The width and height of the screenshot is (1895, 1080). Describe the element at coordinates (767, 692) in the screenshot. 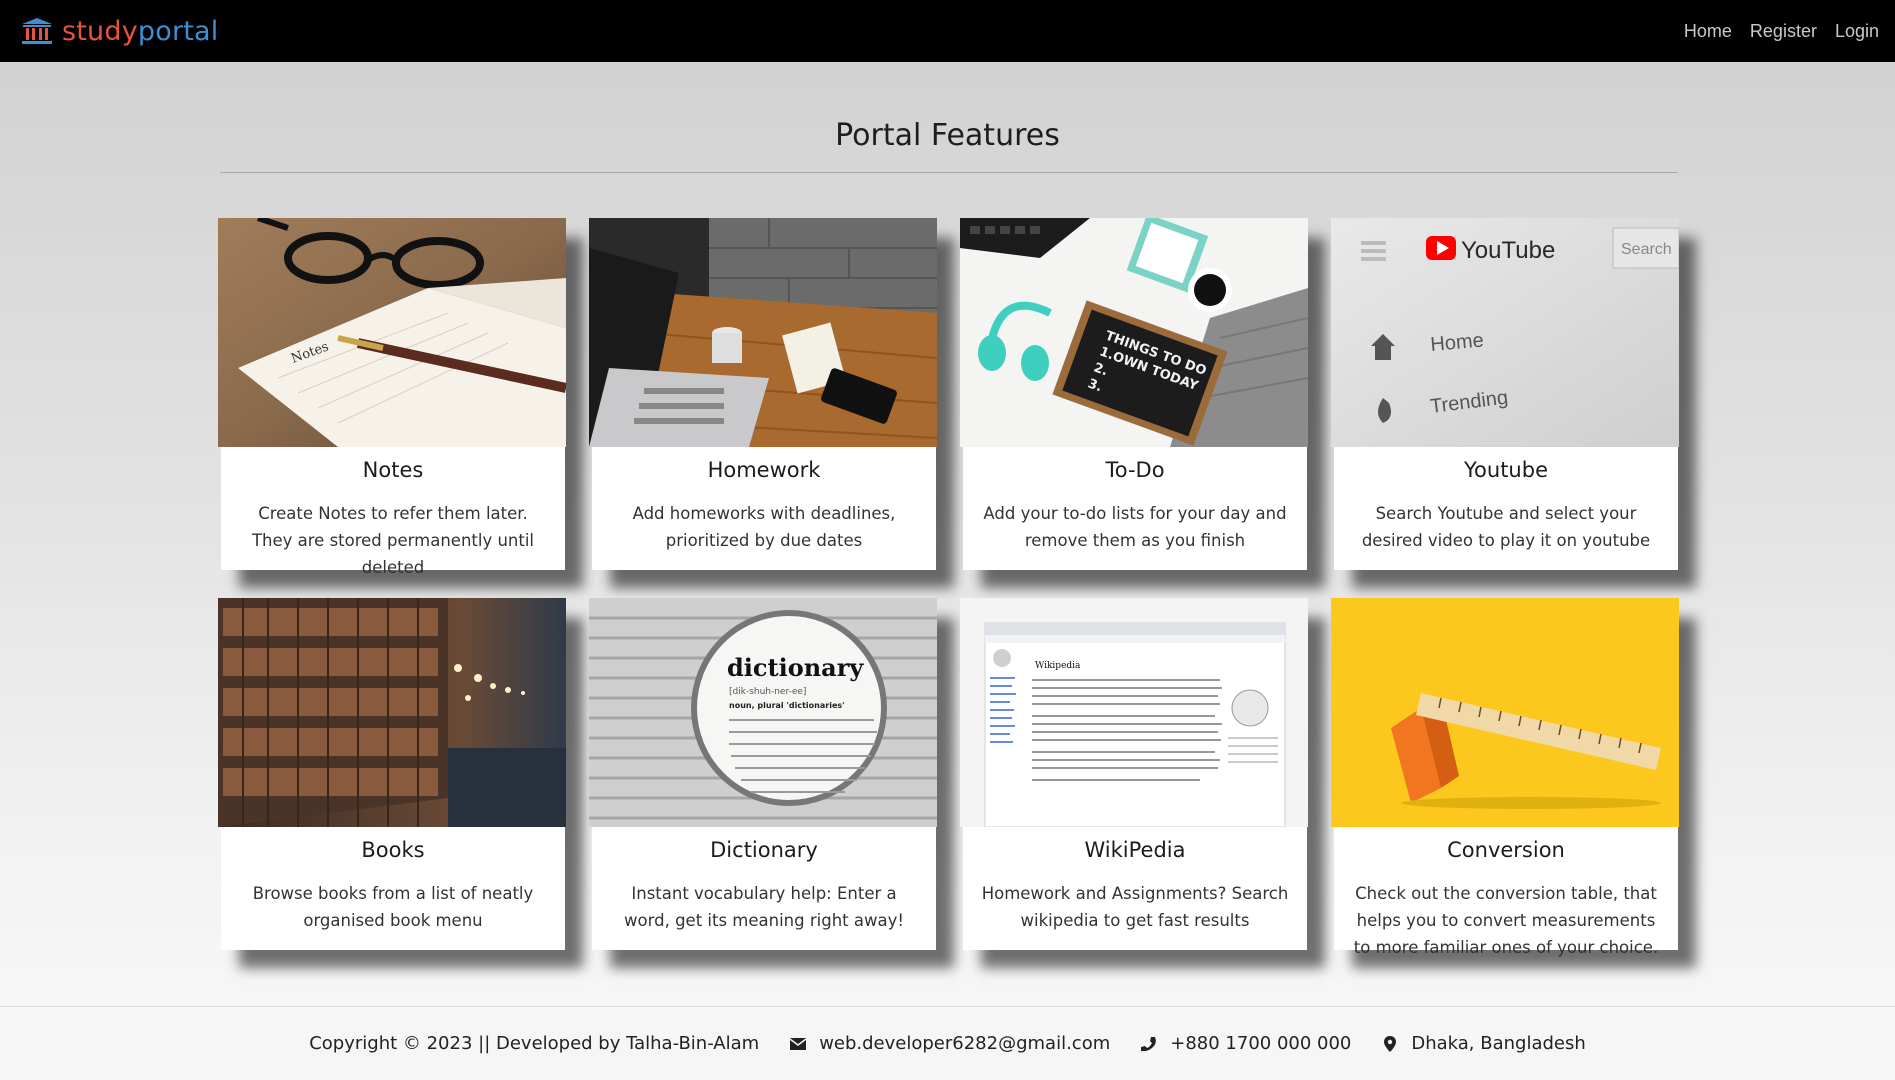

I see `dict-pronunciation: [dik-shuh-ner-ee]` at that location.